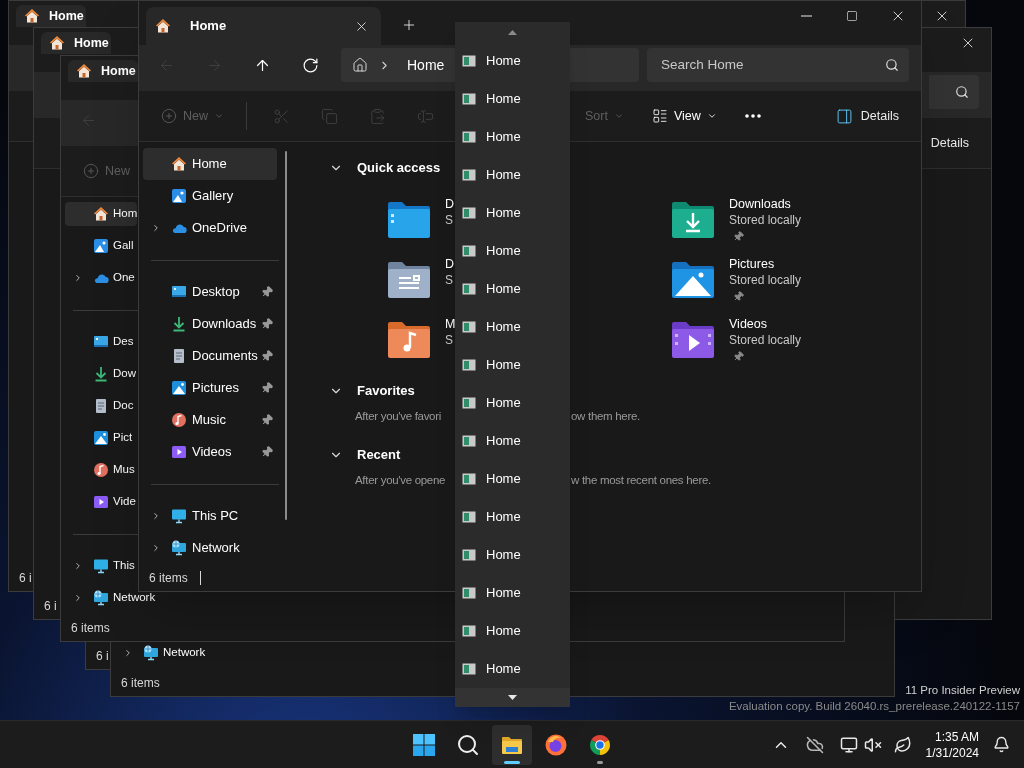 This screenshot has height=768, width=1024. I want to click on folder-name: D, so click(450, 264).